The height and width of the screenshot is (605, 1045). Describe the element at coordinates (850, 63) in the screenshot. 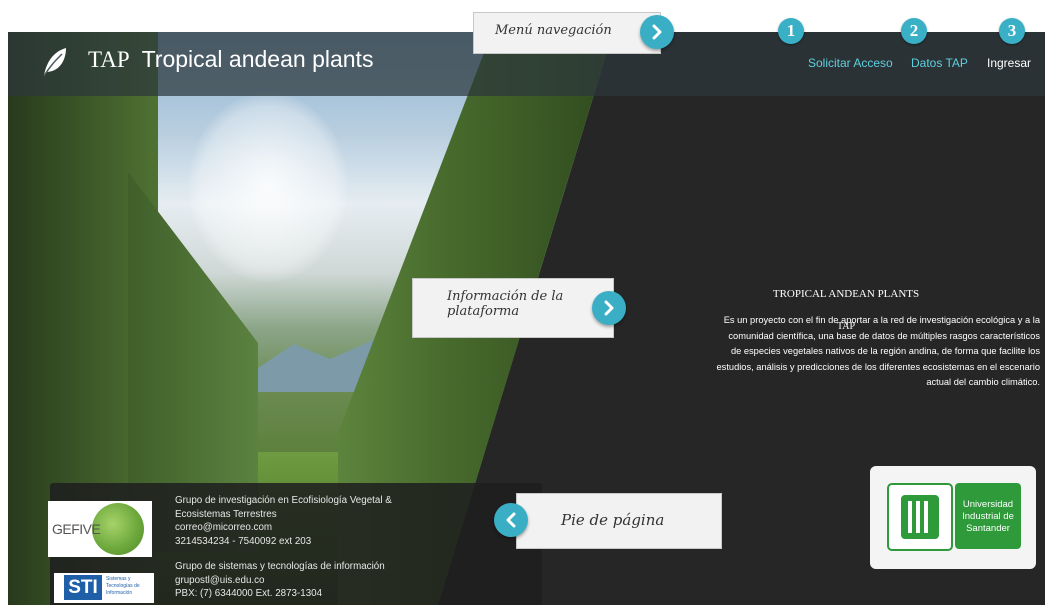

I see `nav-solicitar-acceso: Solicitar Acceso` at that location.